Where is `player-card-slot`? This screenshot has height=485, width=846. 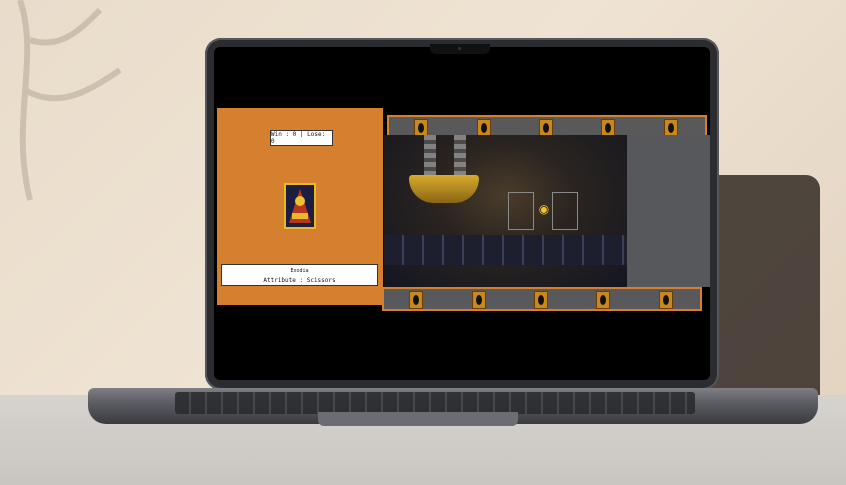
player-card-slot is located at coordinates (565, 211).